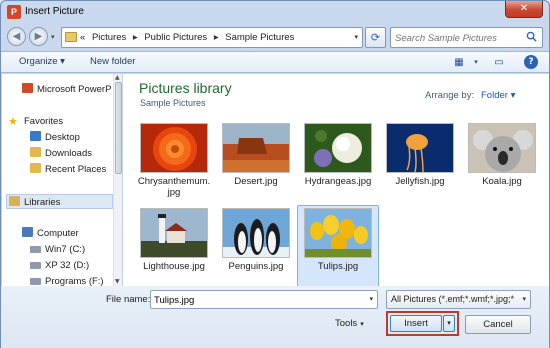  I want to click on breadcrumb-public-pictures: Public Pictures, so click(175, 37).